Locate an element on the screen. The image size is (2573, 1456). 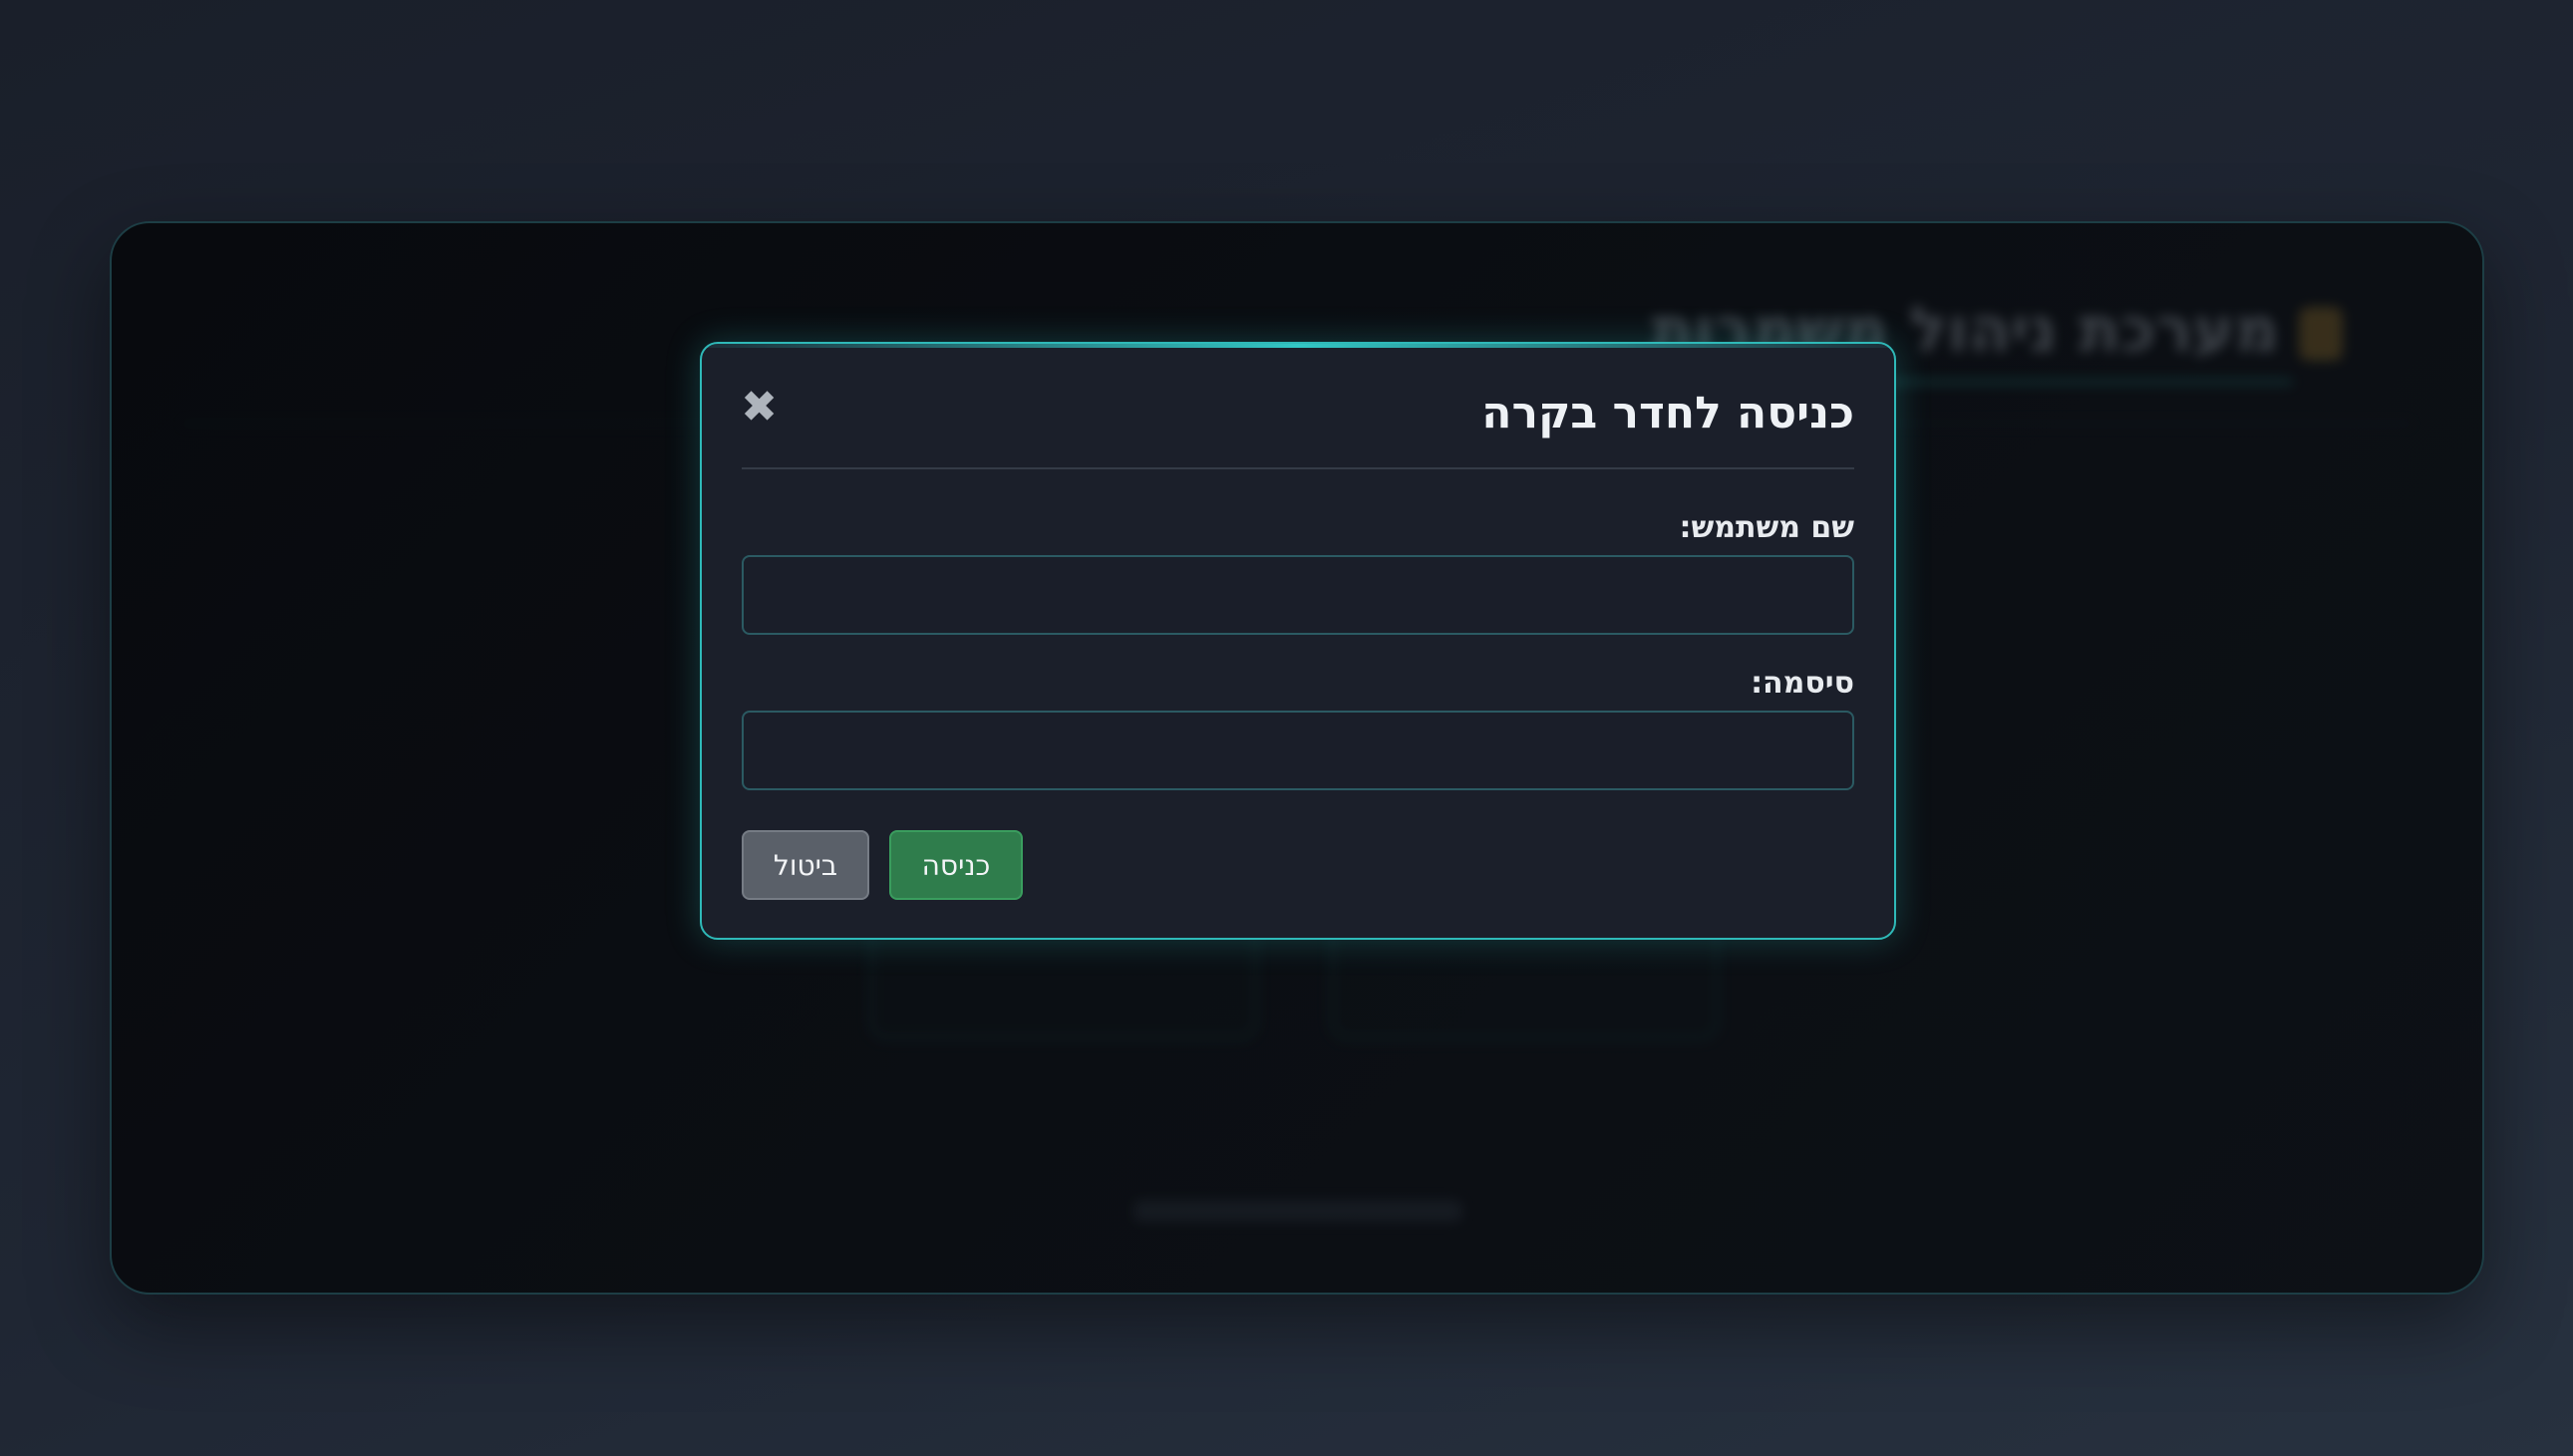
password-input is located at coordinates (1298, 750).